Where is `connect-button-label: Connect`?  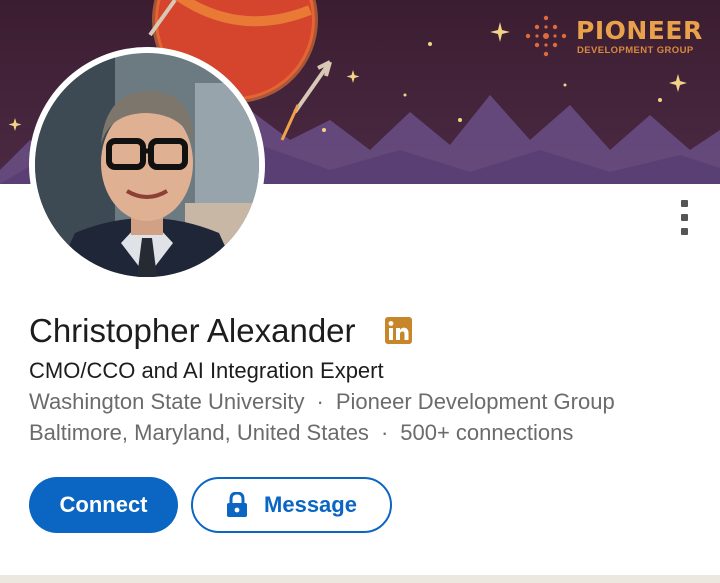
connect-button-label: Connect is located at coordinates (103, 504).